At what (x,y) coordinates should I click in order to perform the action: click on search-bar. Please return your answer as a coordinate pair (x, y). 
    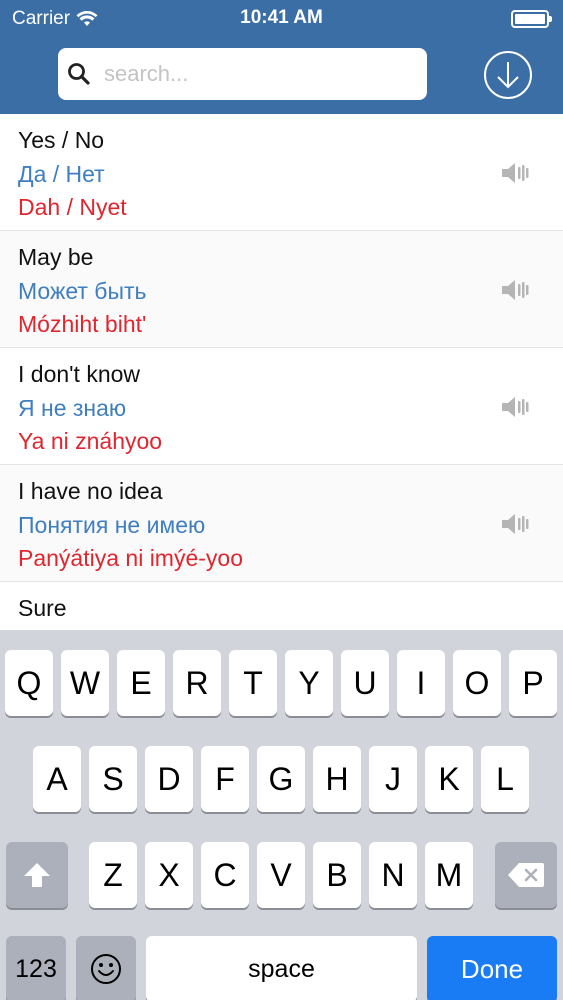
    Looking at the image, I should click on (242, 74).